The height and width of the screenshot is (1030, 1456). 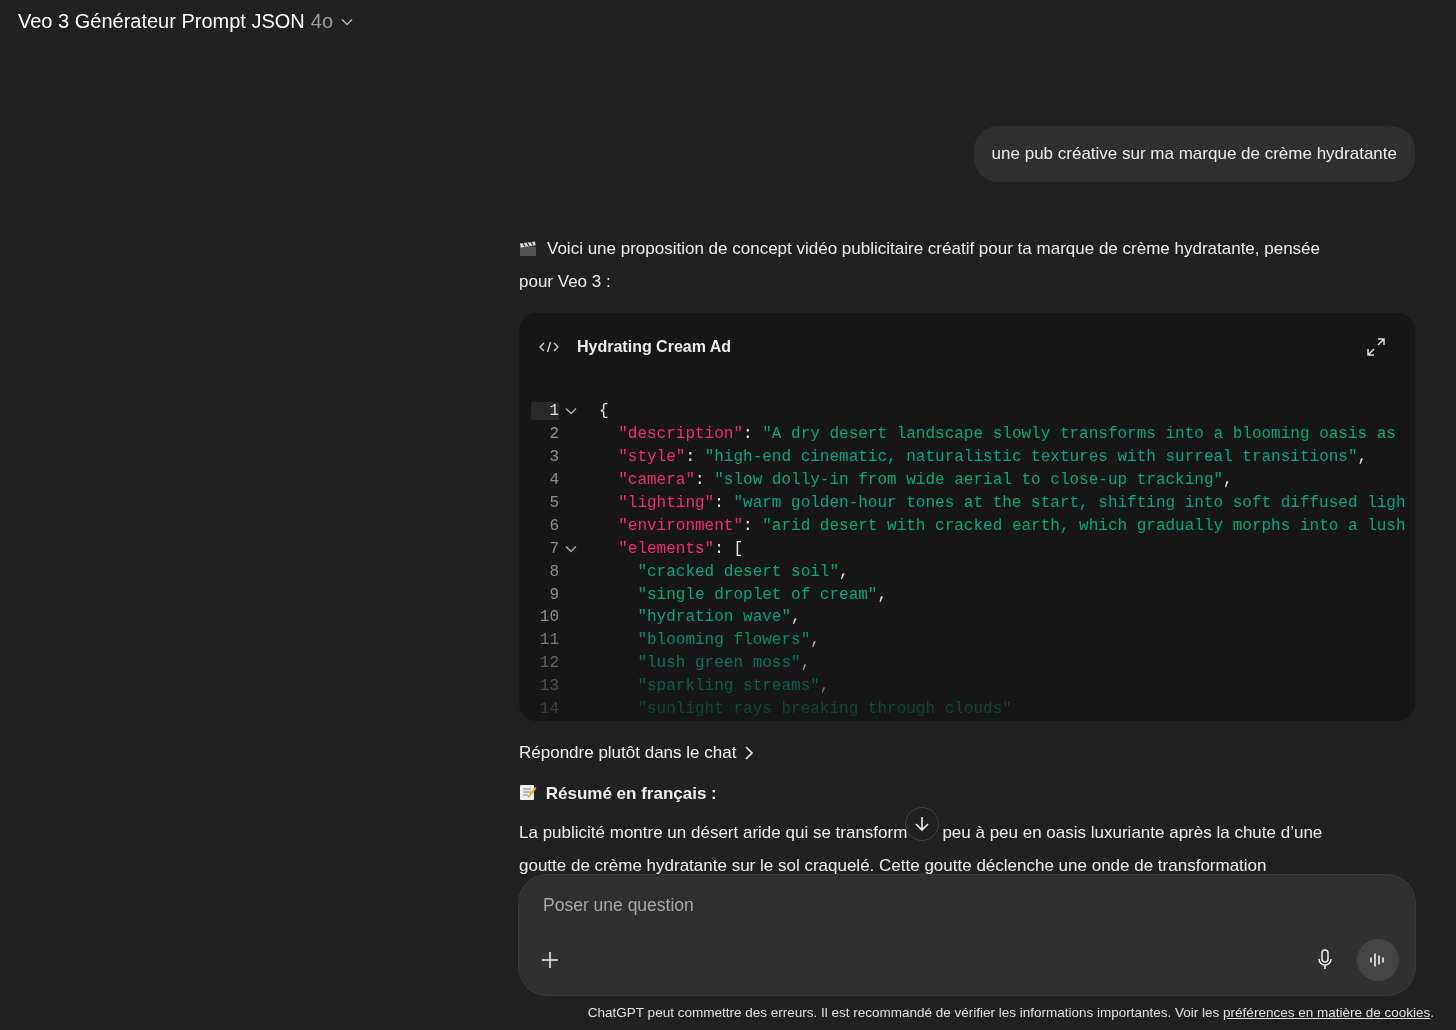 I want to click on line-number: 13, so click(x=548, y=686).